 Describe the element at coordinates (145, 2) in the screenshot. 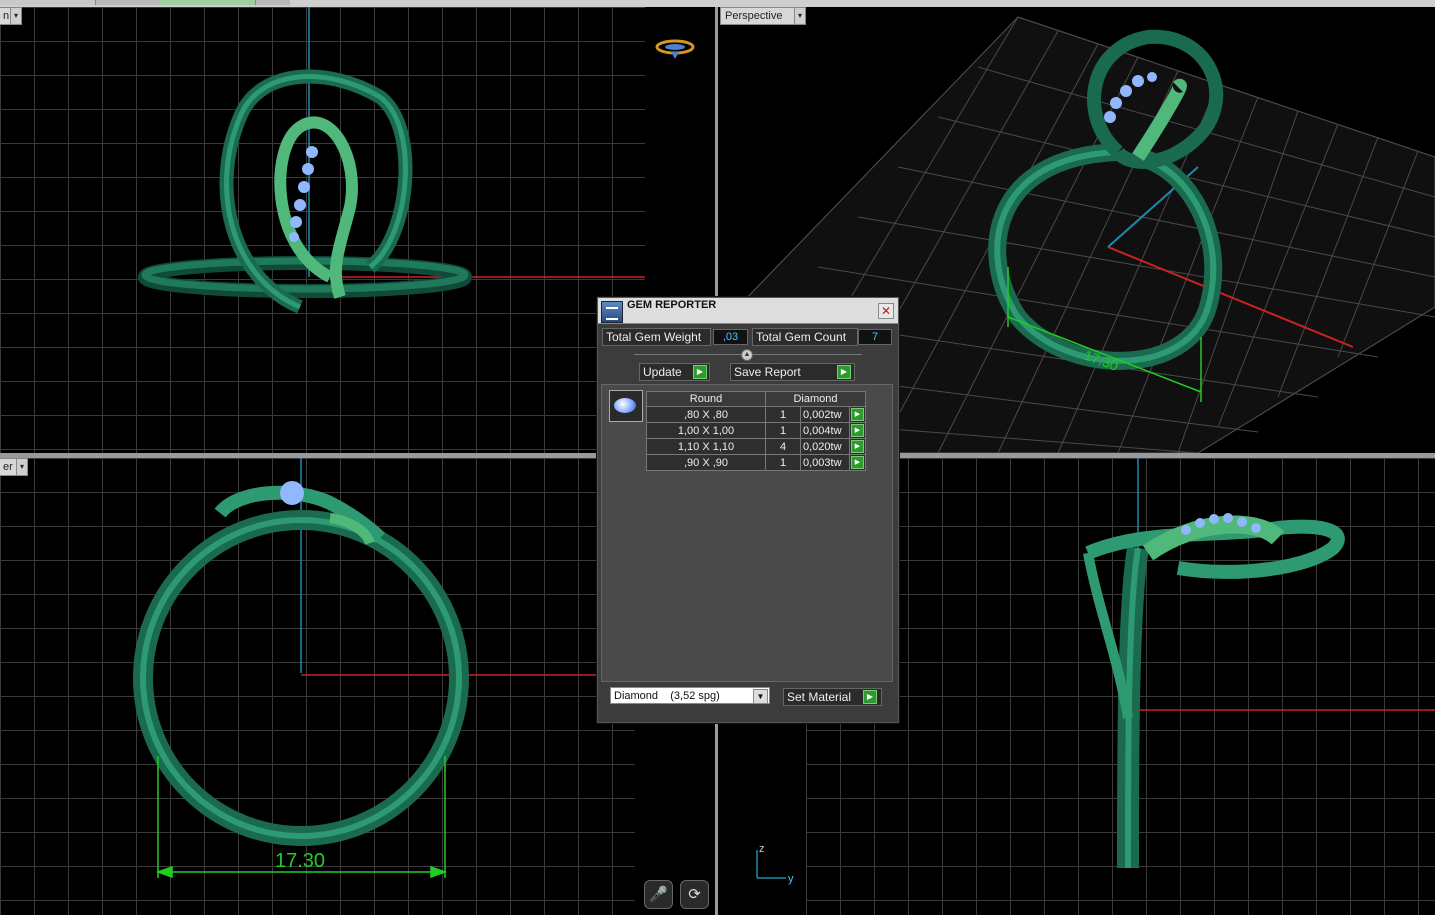

I see `document-tabs` at that location.